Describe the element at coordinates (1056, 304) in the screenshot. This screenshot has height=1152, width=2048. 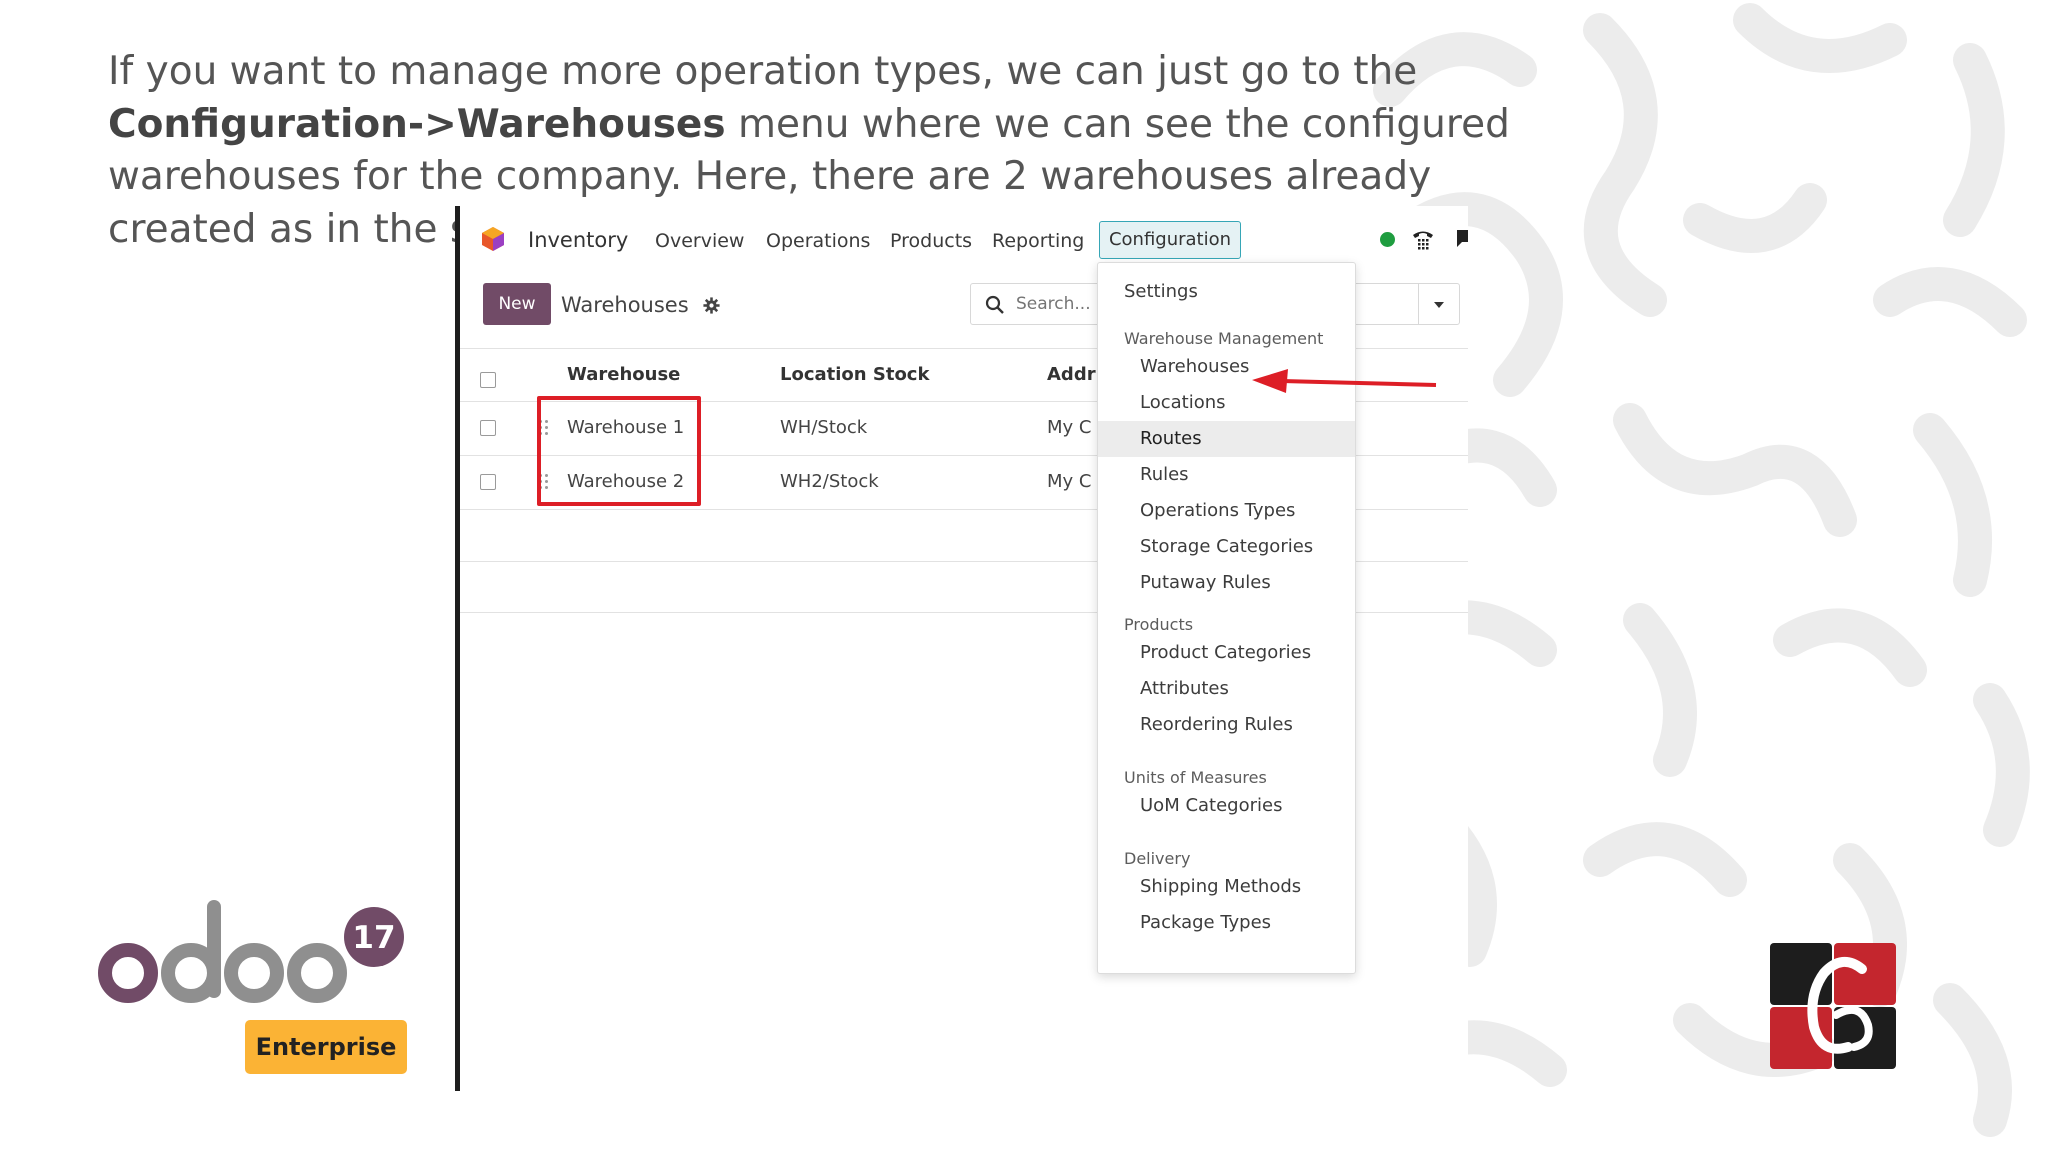
I see `search-input` at that location.